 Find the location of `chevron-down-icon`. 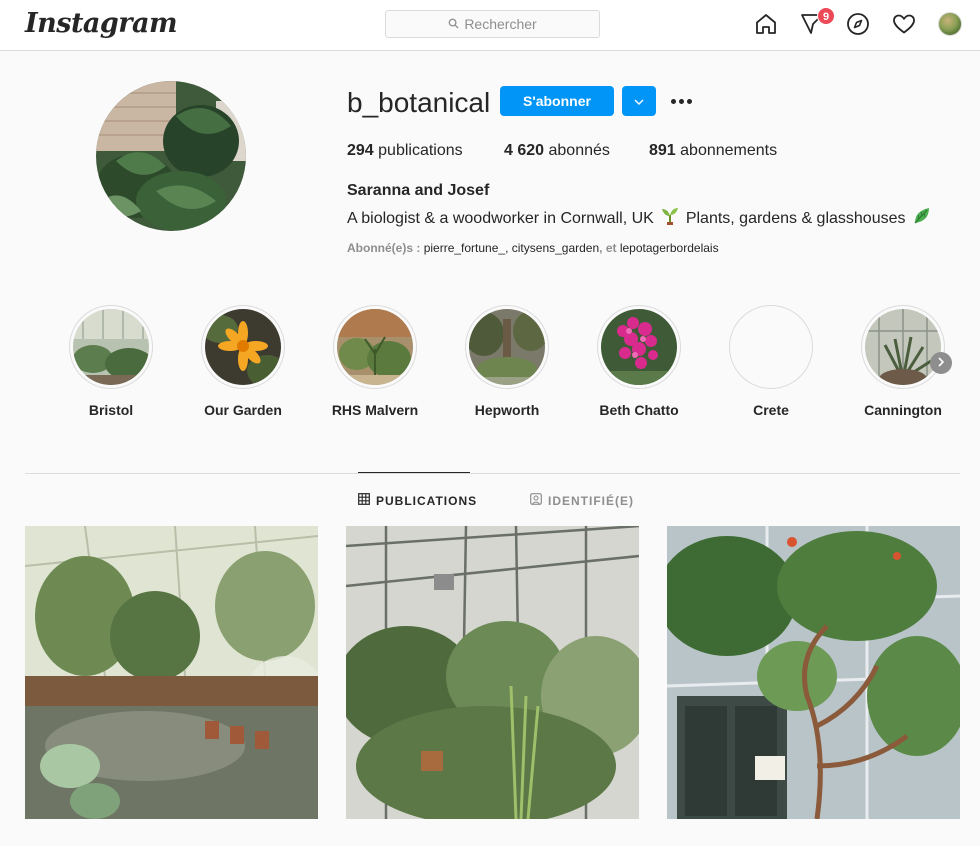

chevron-down-icon is located at coordinates (639, 101).